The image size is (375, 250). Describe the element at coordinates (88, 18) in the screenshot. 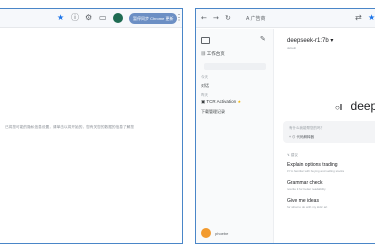

I see `puzzle-icon: ⚙` at that location.